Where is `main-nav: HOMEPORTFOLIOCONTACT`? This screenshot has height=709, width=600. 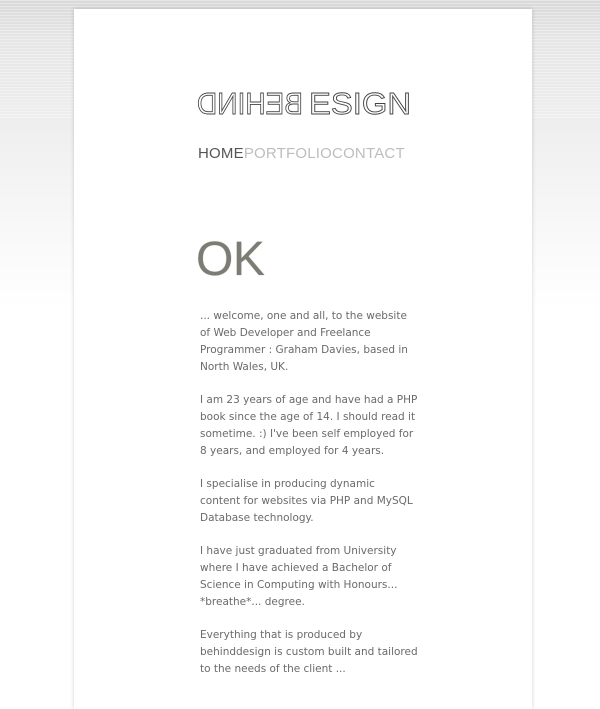 main-nav: HOMEPORTFOLIOCONTACT is located at coordinates (301, 153).